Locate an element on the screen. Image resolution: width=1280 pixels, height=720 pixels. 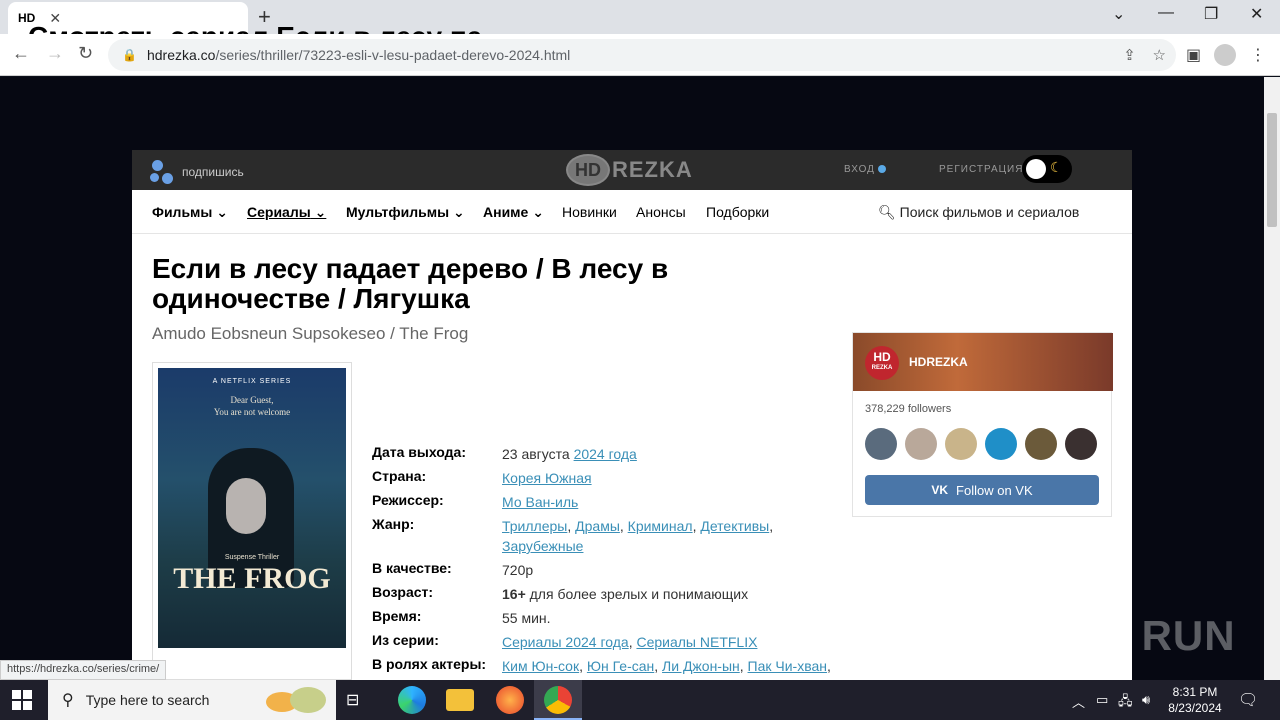
bookmark-star-icon: ☆ is located at coordinates (1159, 55).